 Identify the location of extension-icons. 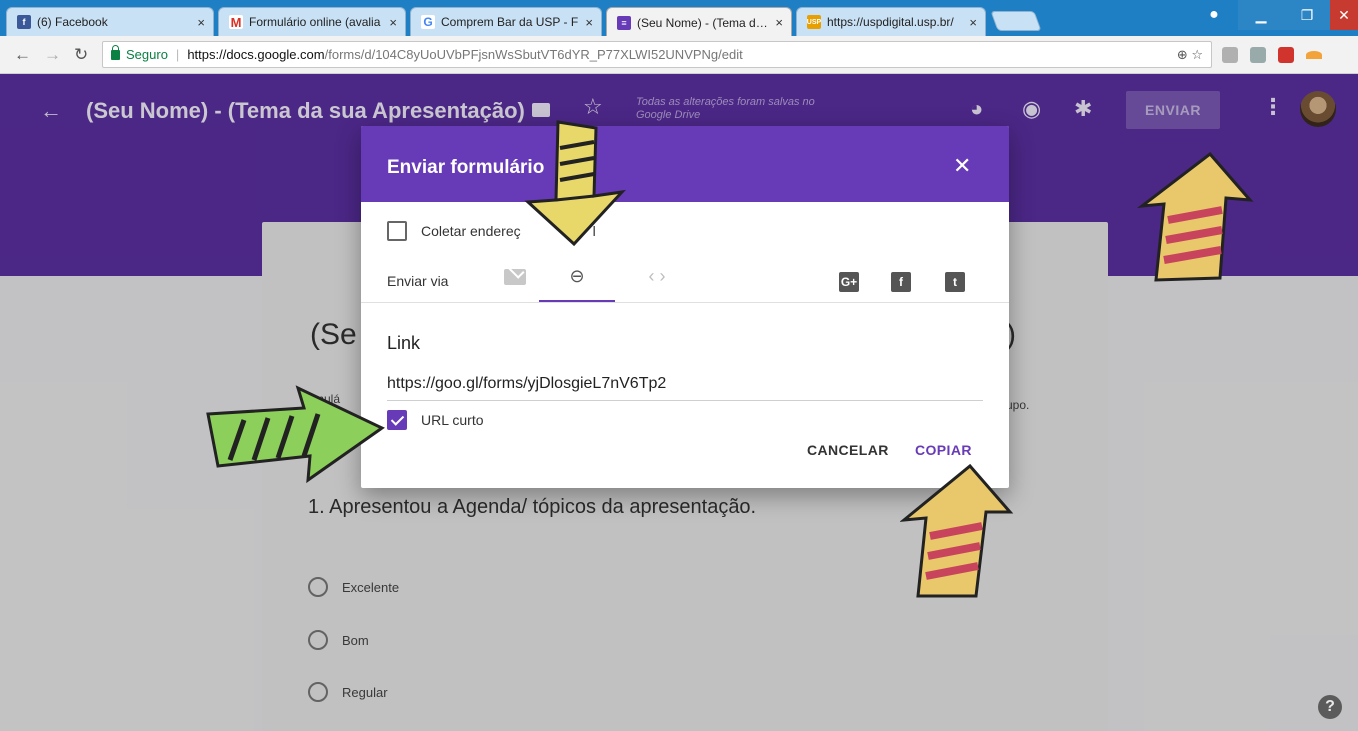
(1272, 55).